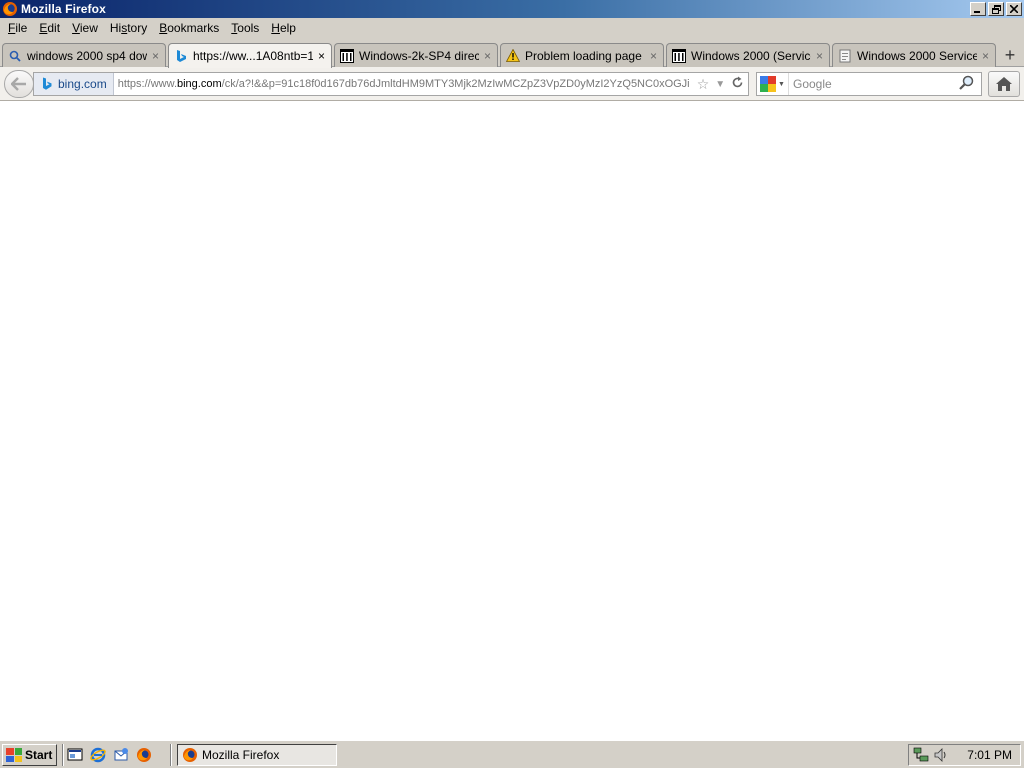 The height and width of the screenshot is (768, 1024). I want to click on tab-label: Problem loading page, so click(583, 55).